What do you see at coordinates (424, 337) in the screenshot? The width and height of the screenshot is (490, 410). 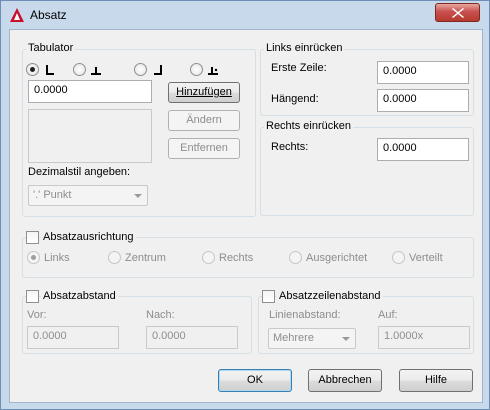 I see `line-spacing-at-input: 1.0000x` at bounding box center [424, 337].